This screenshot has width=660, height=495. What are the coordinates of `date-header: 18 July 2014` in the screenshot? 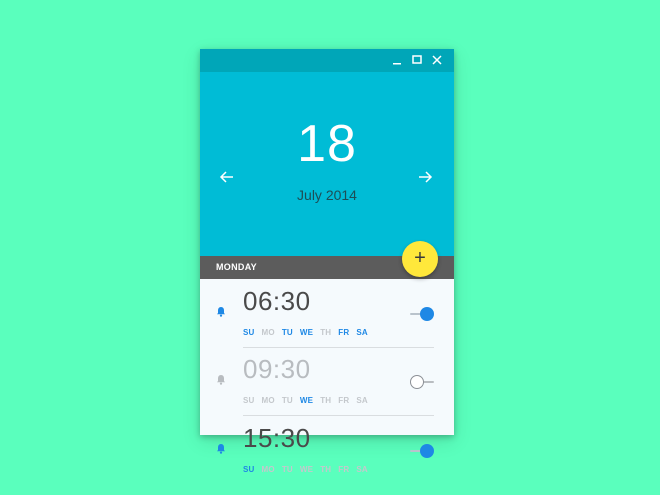 It's located at (327, 164).